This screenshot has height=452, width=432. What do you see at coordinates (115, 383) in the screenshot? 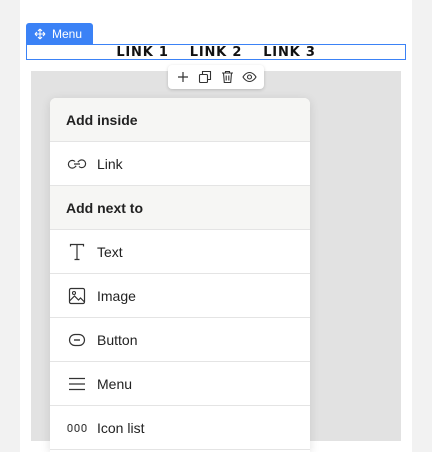
I see `add-menu-label: Menu` at bounding box center [115, 383].